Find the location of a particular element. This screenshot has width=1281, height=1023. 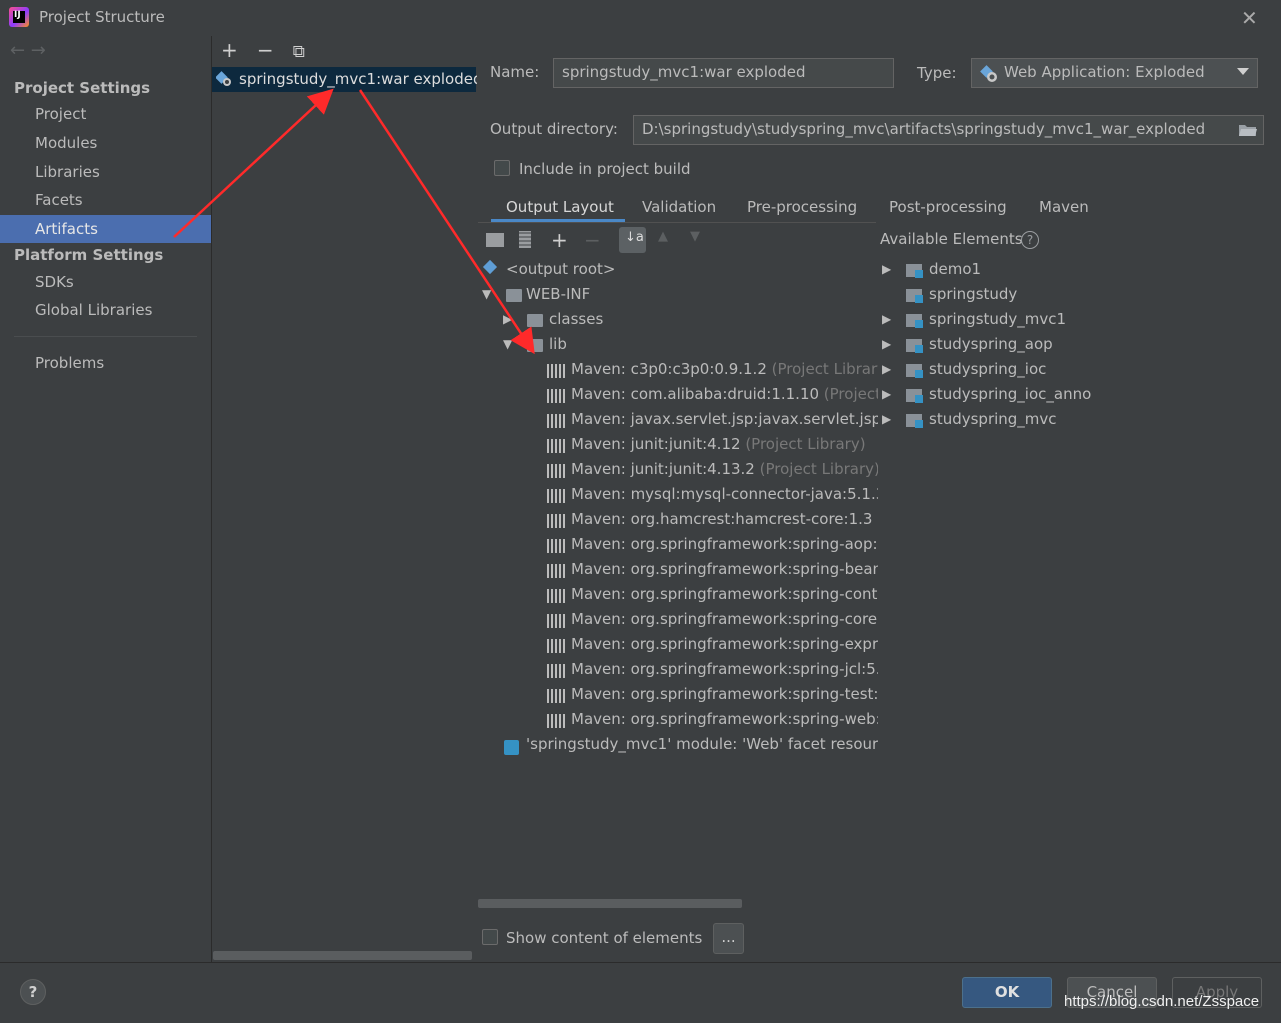

include-build-label: Include in project build is located at coordinates (605, 169).